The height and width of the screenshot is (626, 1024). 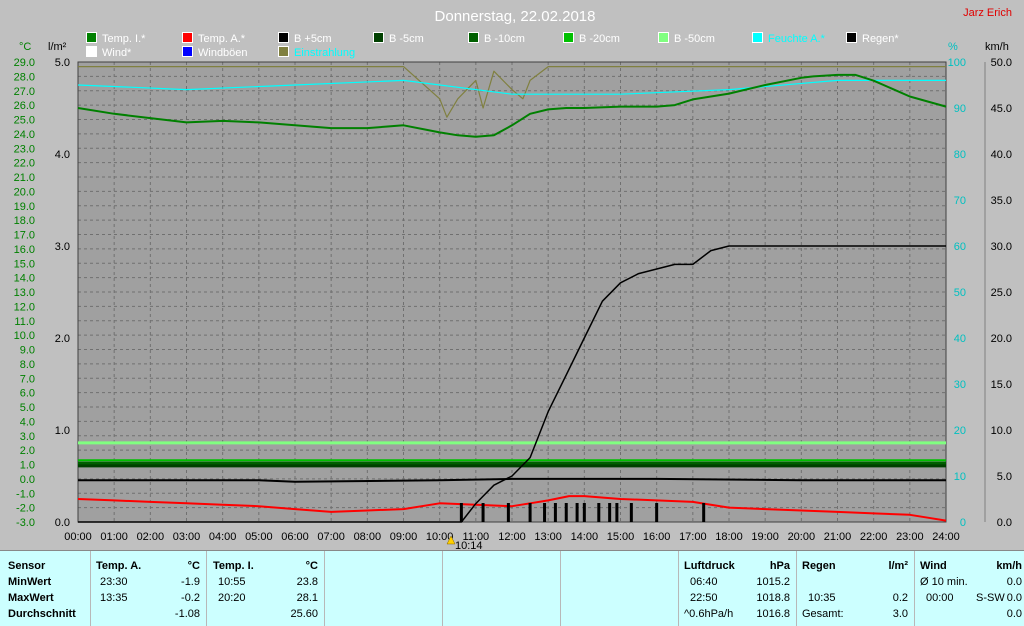 I want to click on pressure-avg: 1016.8, so click(x=773, y=614).